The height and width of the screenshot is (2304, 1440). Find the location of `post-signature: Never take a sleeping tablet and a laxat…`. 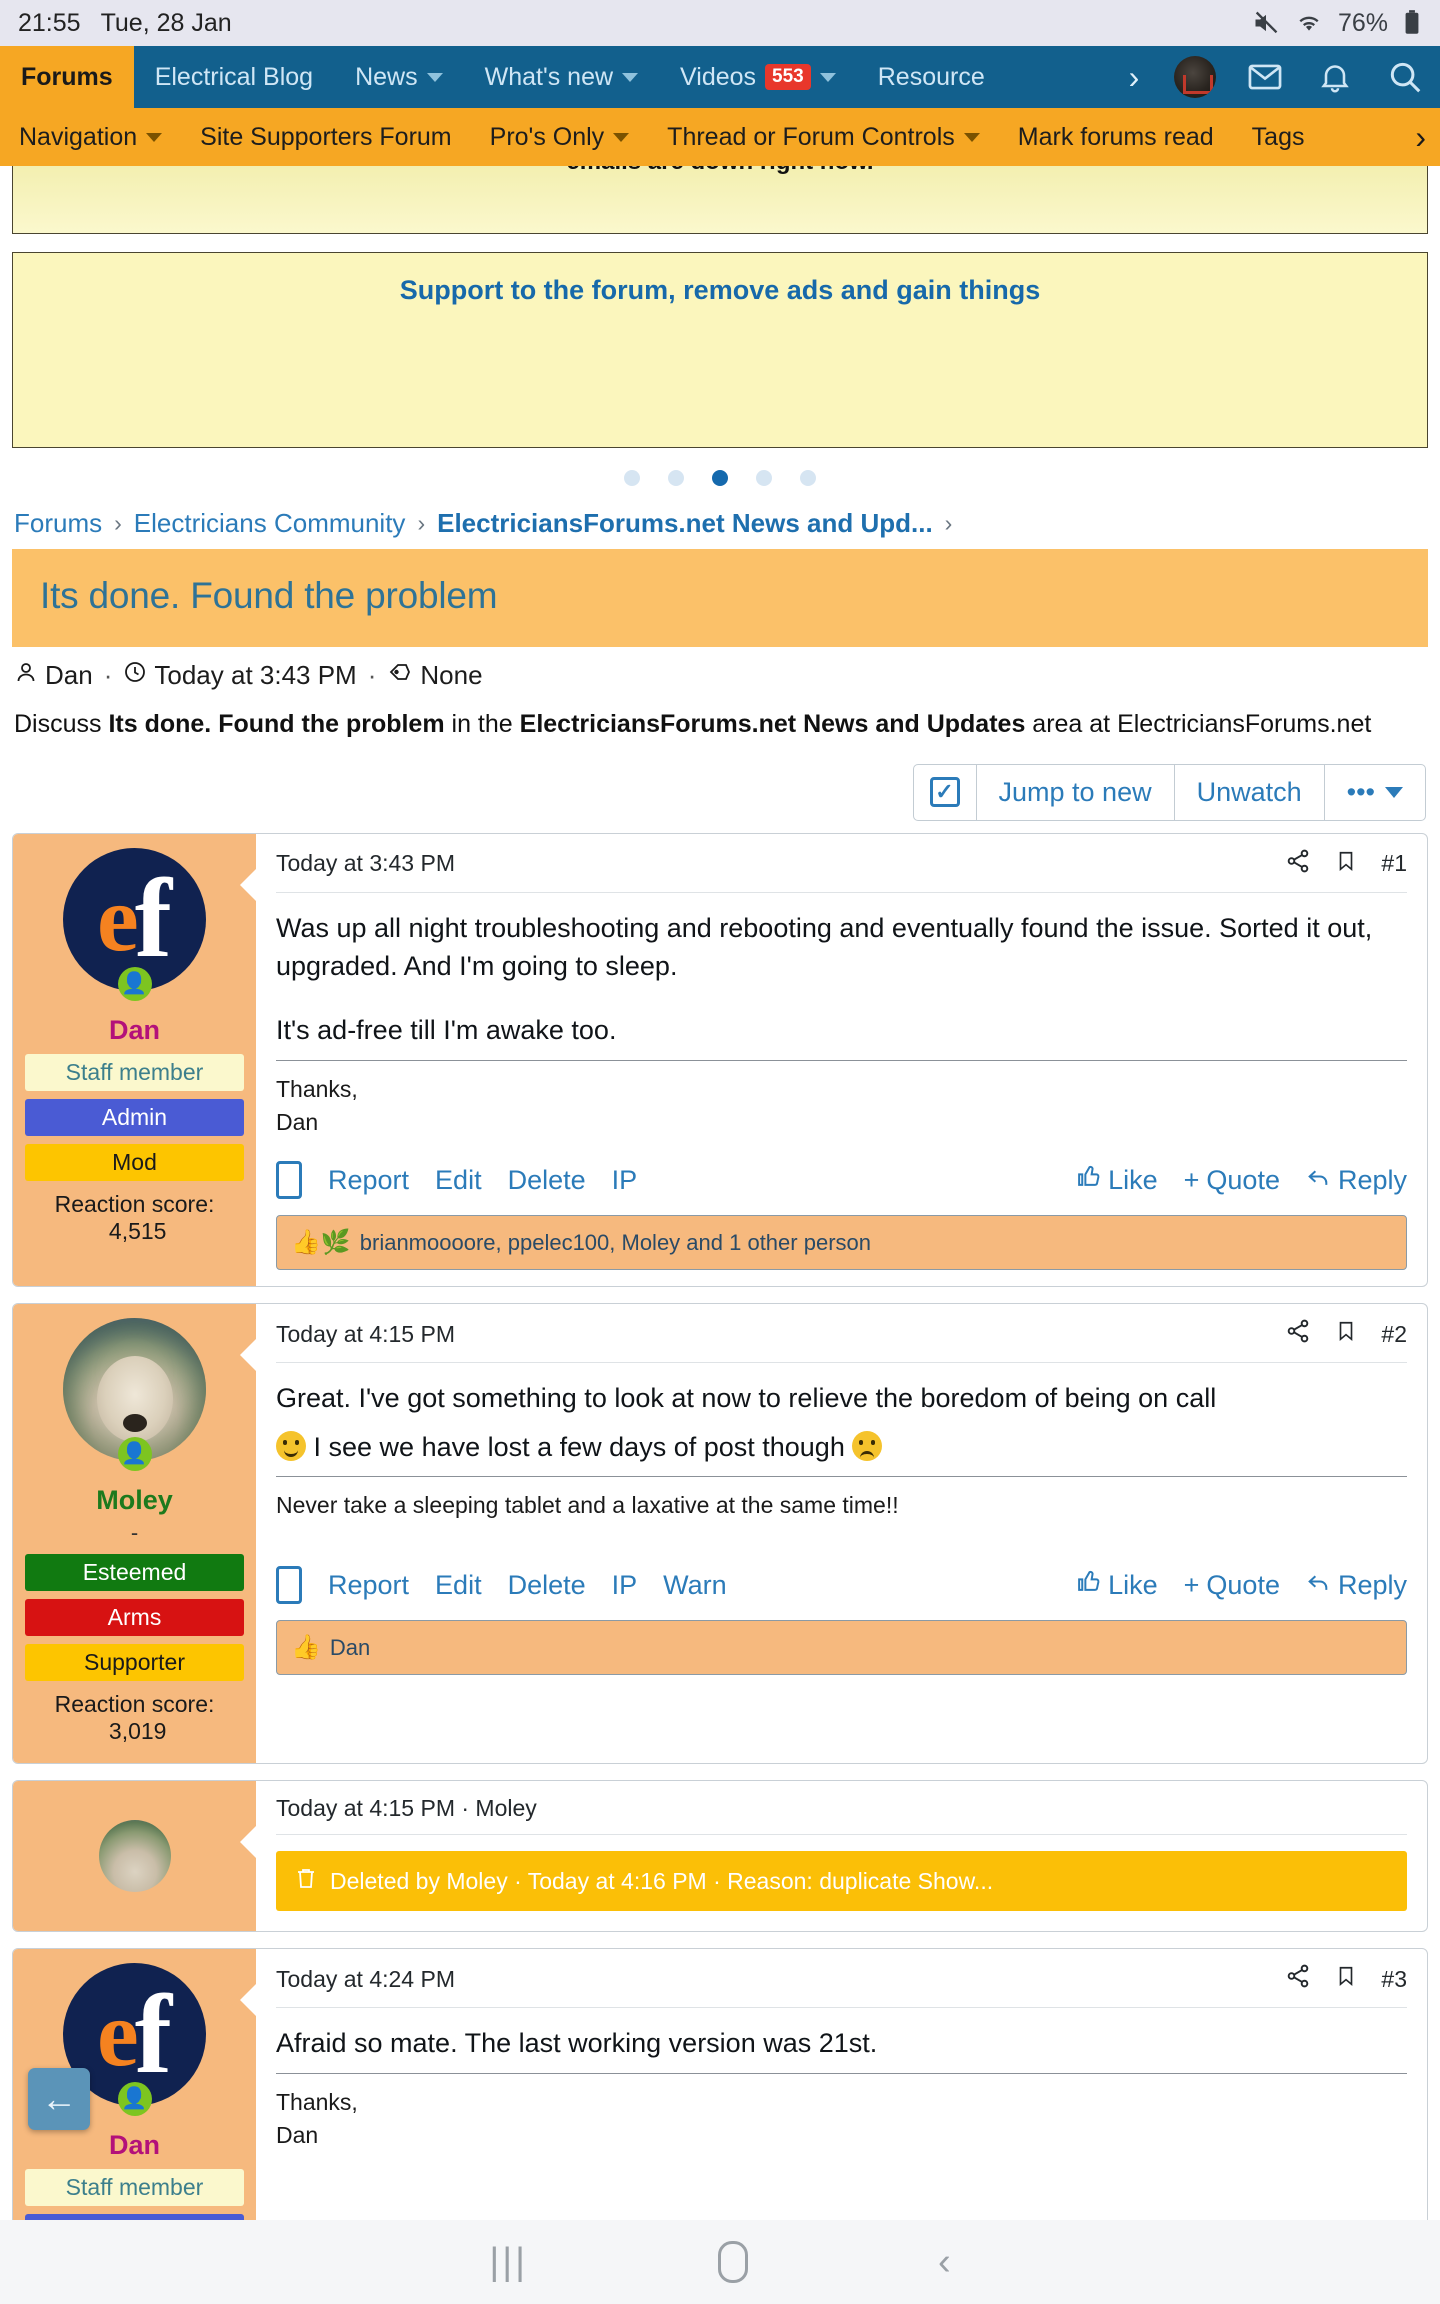

post-signature: Never take a sleeping tablet and a laxat… is located at coordinates (841, 1499).